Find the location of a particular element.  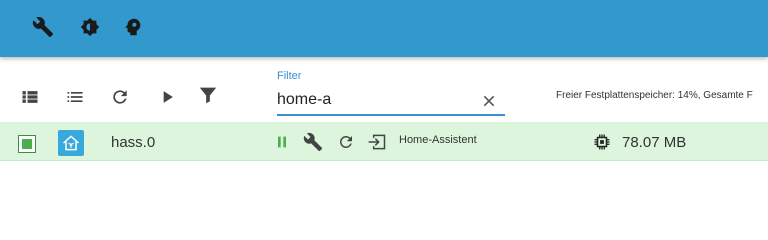

settings-chip-icon is located at coordinates (90, 27).